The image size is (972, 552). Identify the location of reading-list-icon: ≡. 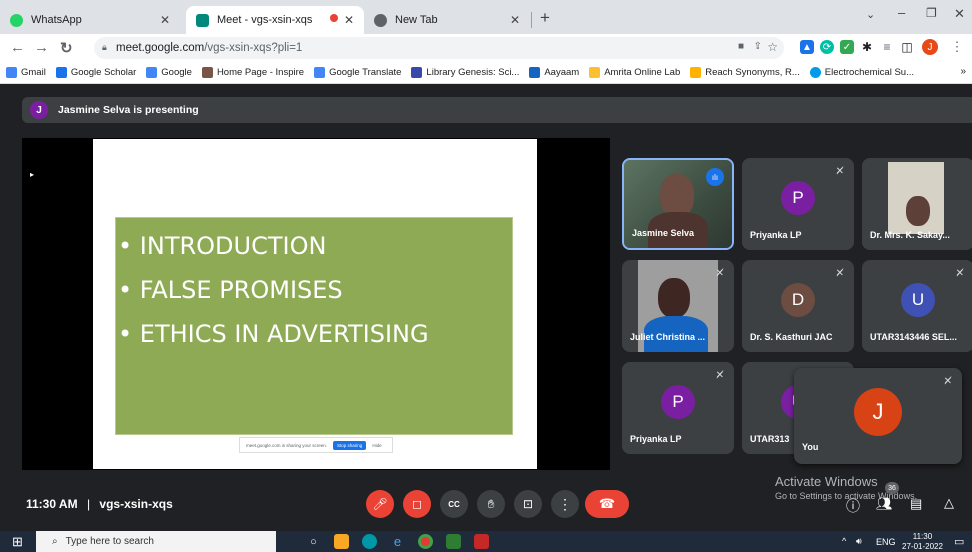
(887, 47).